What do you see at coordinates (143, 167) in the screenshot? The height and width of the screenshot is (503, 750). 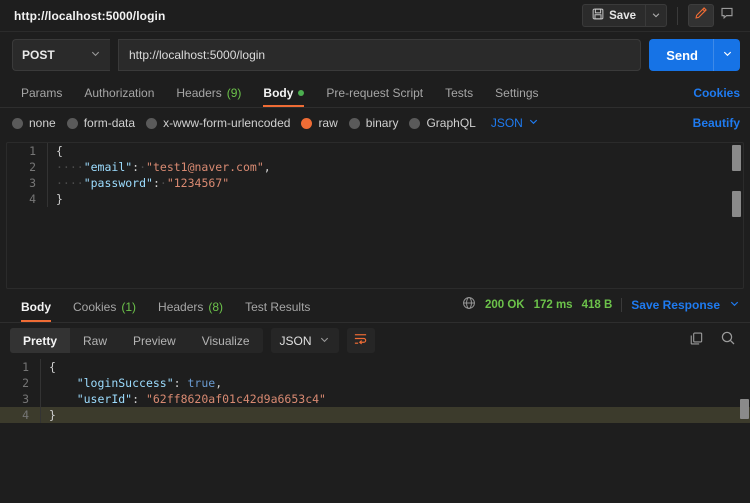 I see `token: ·` at bounding box center [143, 167].